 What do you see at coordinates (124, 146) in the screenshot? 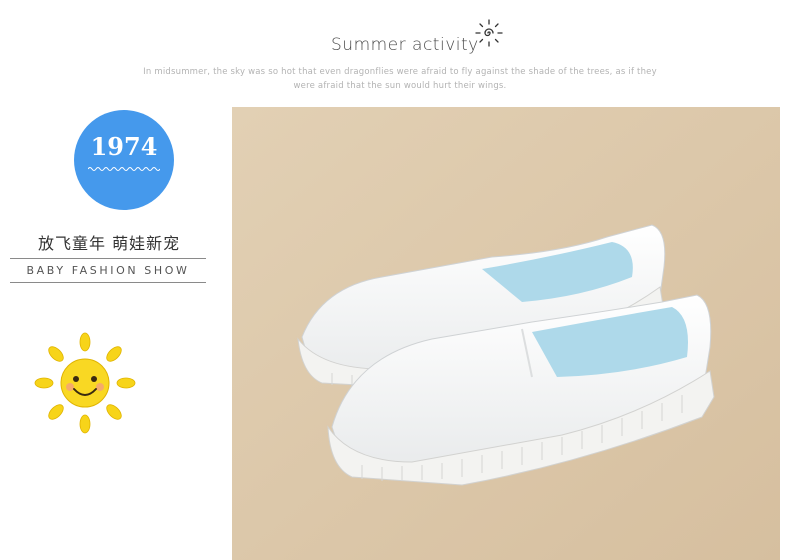
I see `year-text: 1974` at bounding box center [124, 146].